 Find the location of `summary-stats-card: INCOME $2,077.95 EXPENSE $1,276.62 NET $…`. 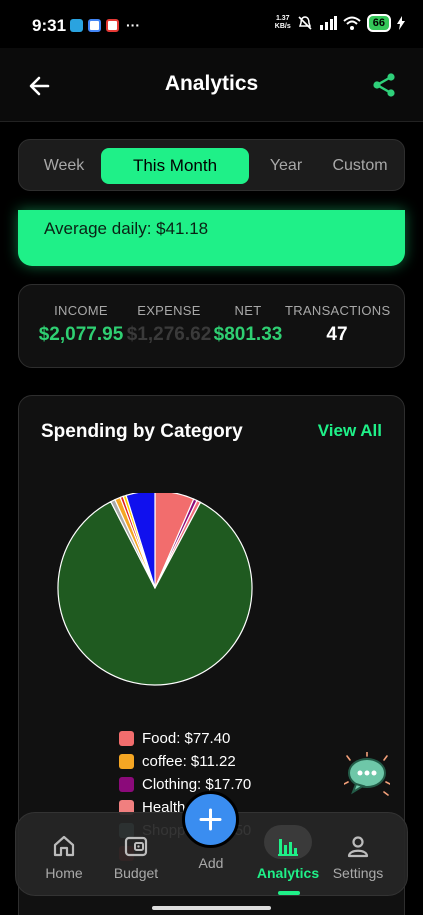

summary-stats-card: INCOME $2,077.95 EXPENSE $1,276.62 NET $… is located at coordinates (211, 326).